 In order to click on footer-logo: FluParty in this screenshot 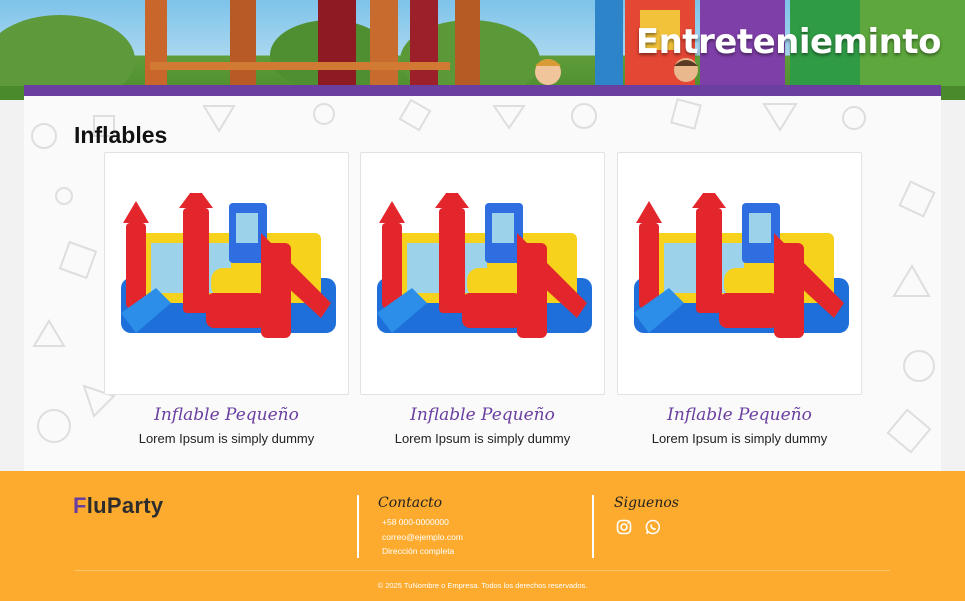, I will do `click(118, 506)`.